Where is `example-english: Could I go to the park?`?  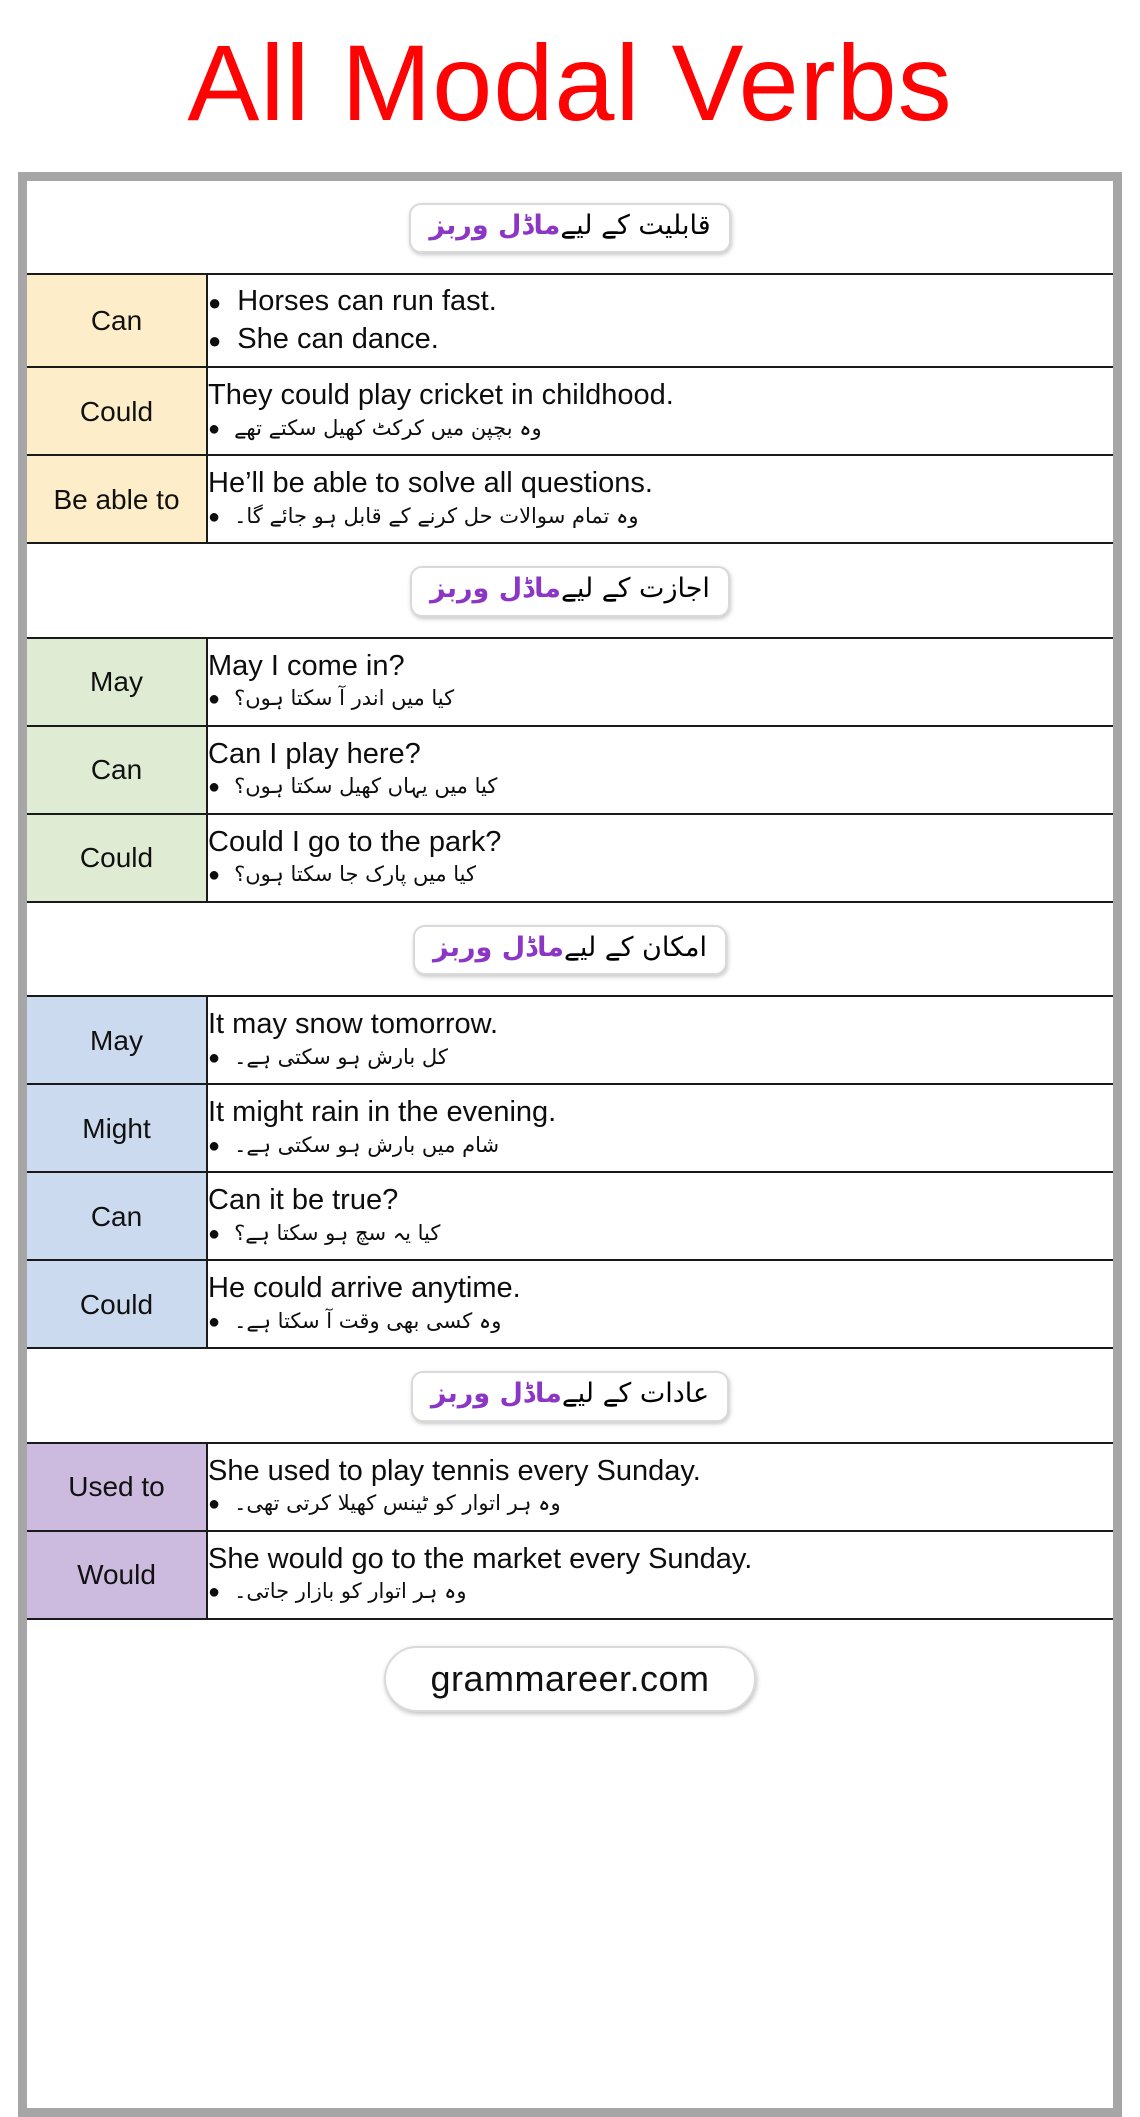 example-english: Could I go to the park? is located at coordinates (355, 841).